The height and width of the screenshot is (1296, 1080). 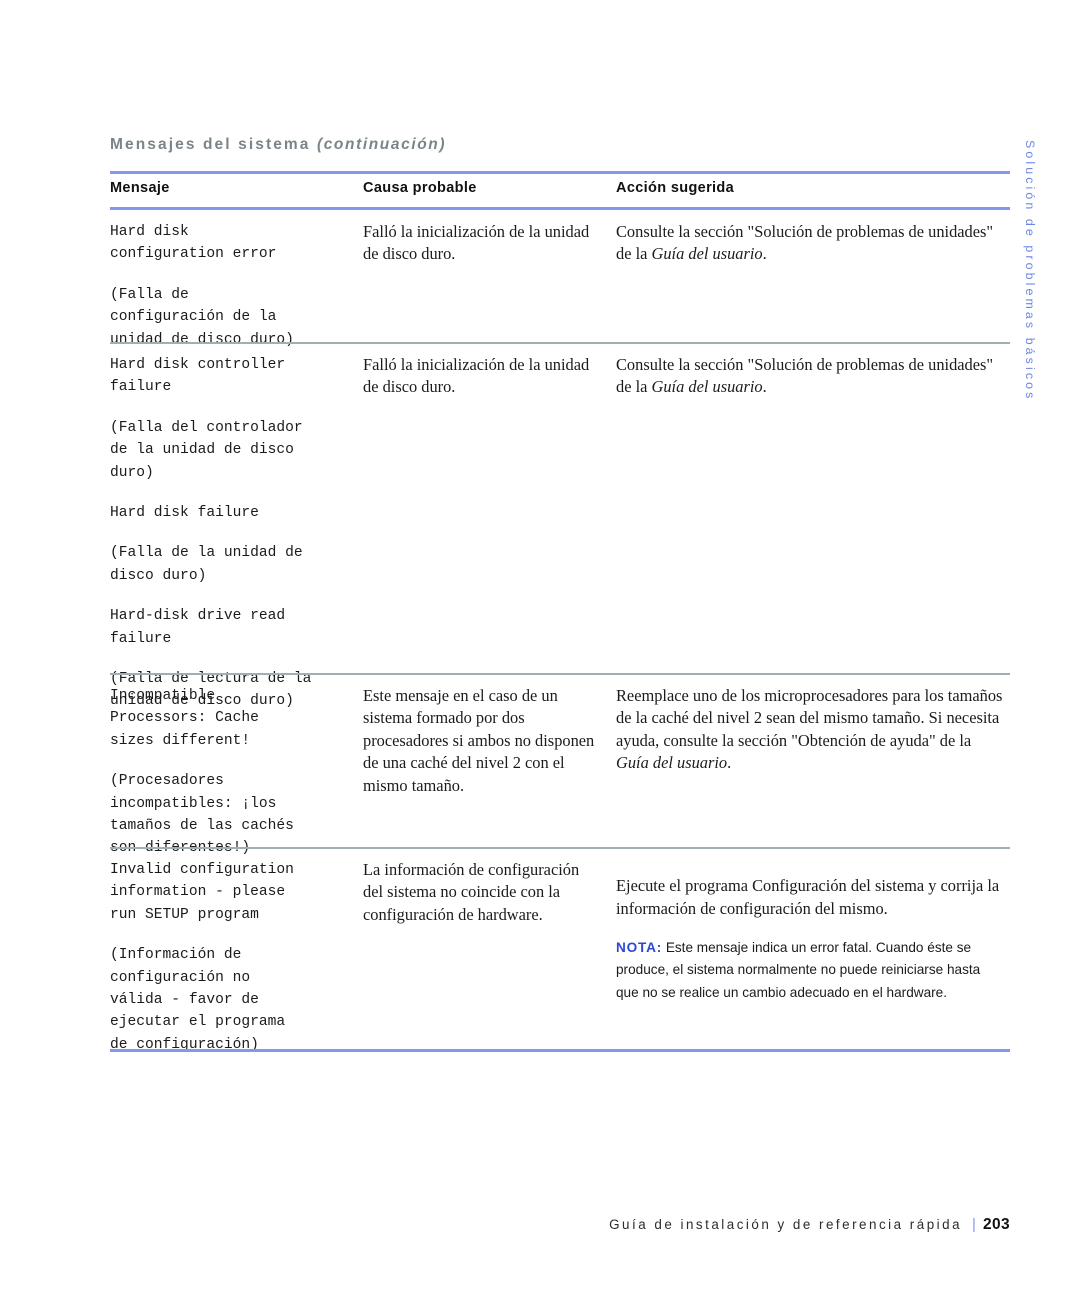 I want to click on system-messages-table: Mensaje Causa probable Acción sugerida, so click(x=560, y=188).